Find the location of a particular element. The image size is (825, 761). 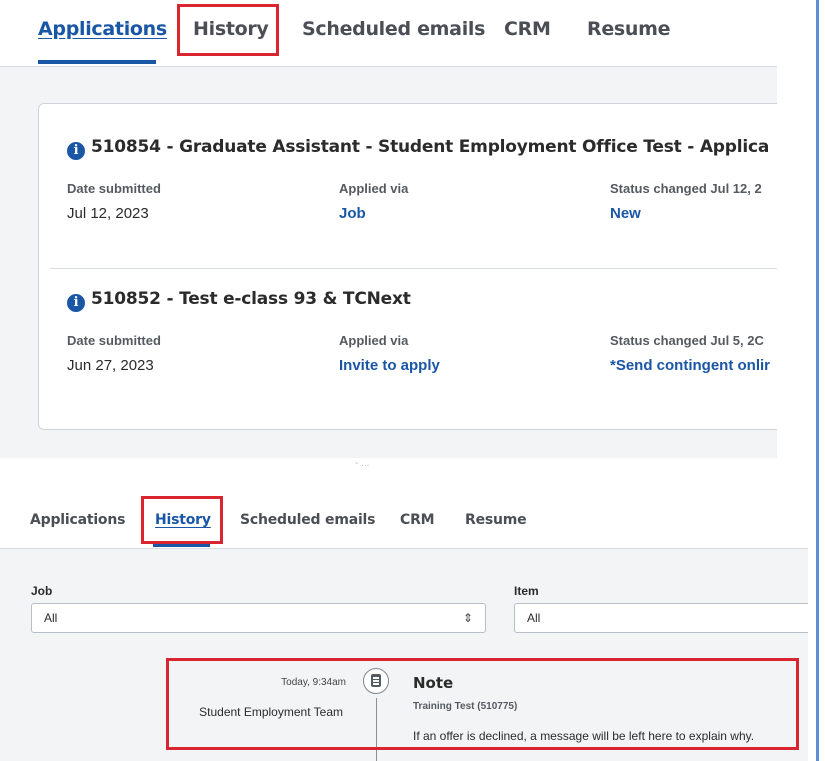

applied-via-link: Job is located at coordinates (352, 213).